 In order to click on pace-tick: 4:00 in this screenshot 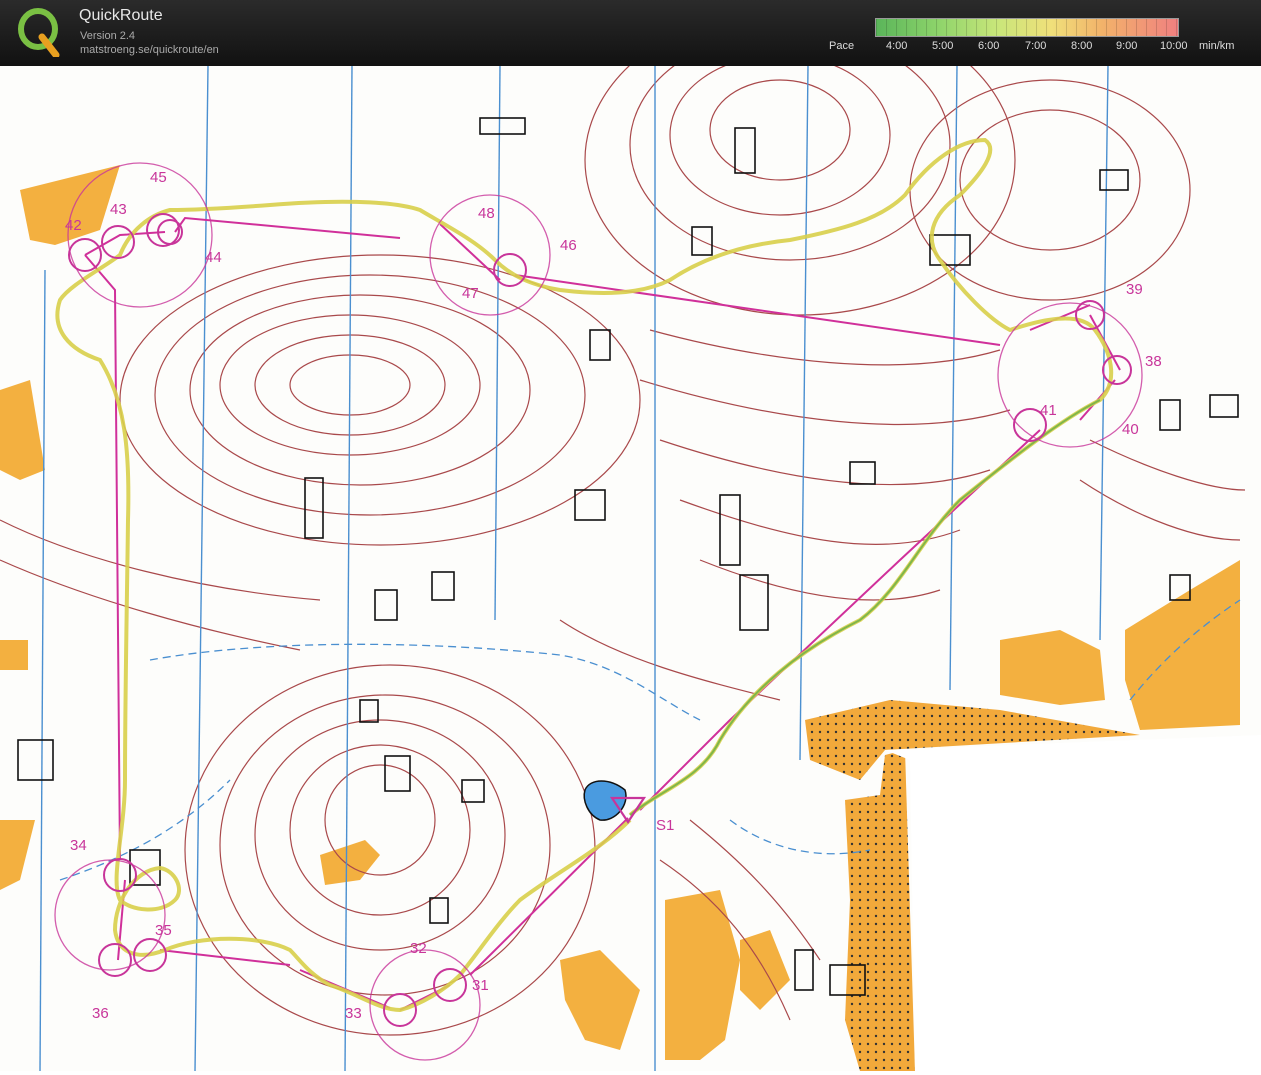, I will do `click(897, 46)`.